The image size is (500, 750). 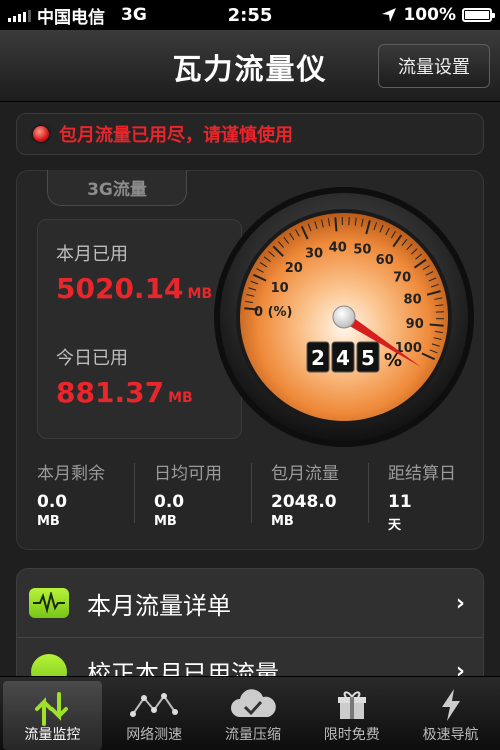 What do you see at coordinates (188, 474) in the screenshot?
I see `stat-label: 日均可用` at bounding box center [188, 474].